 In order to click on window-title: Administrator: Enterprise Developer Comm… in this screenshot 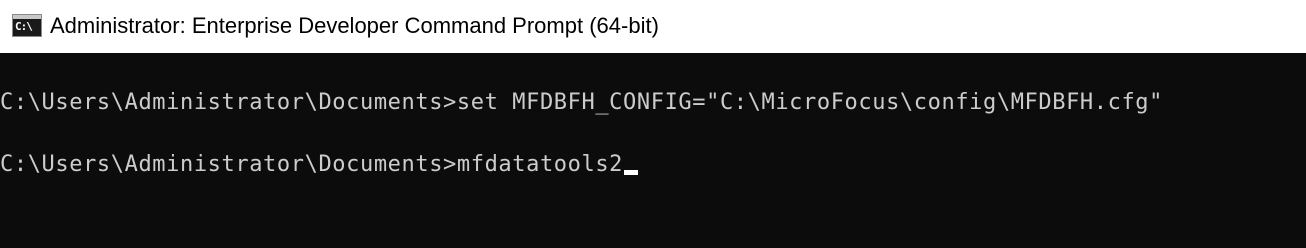, I will do `click(354, 25)`.